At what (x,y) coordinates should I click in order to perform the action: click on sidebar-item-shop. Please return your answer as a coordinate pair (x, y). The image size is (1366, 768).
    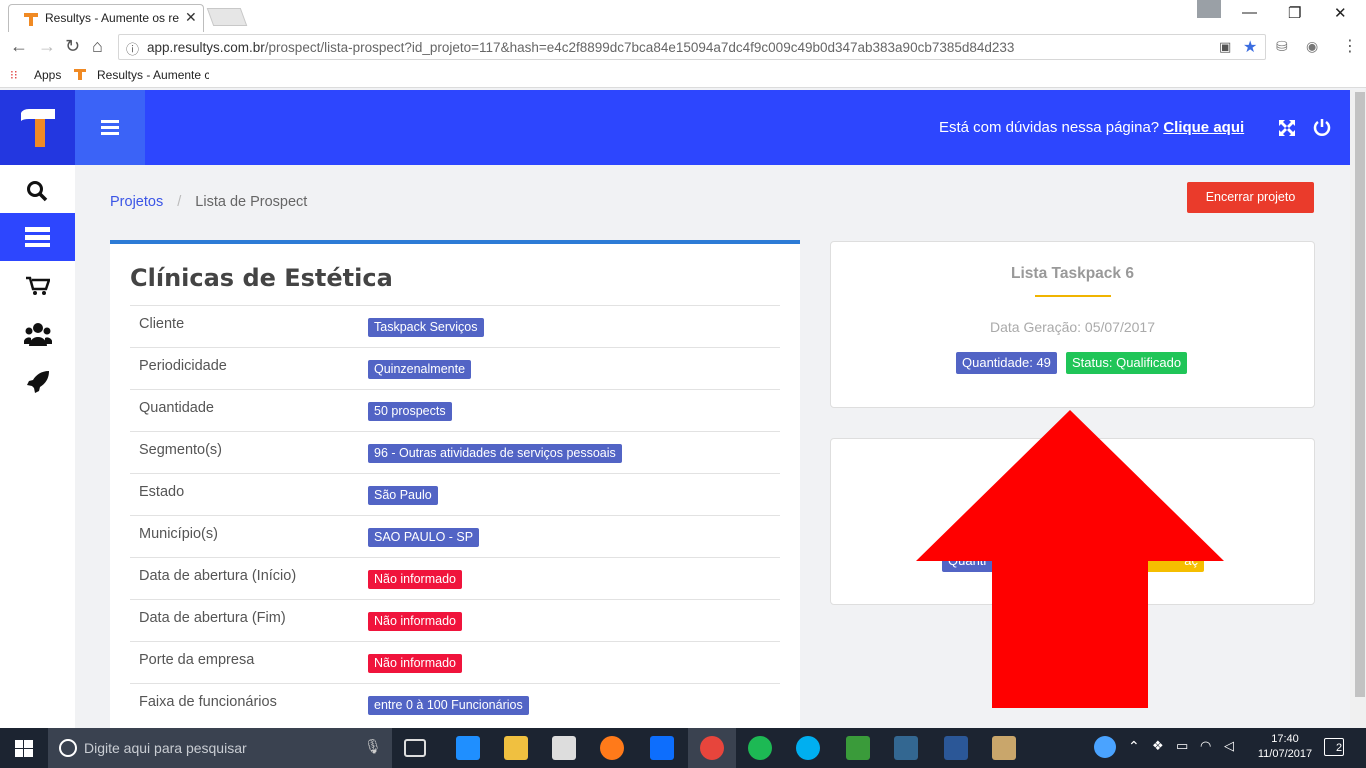
    Looking at the image, I should click on (37, 286).